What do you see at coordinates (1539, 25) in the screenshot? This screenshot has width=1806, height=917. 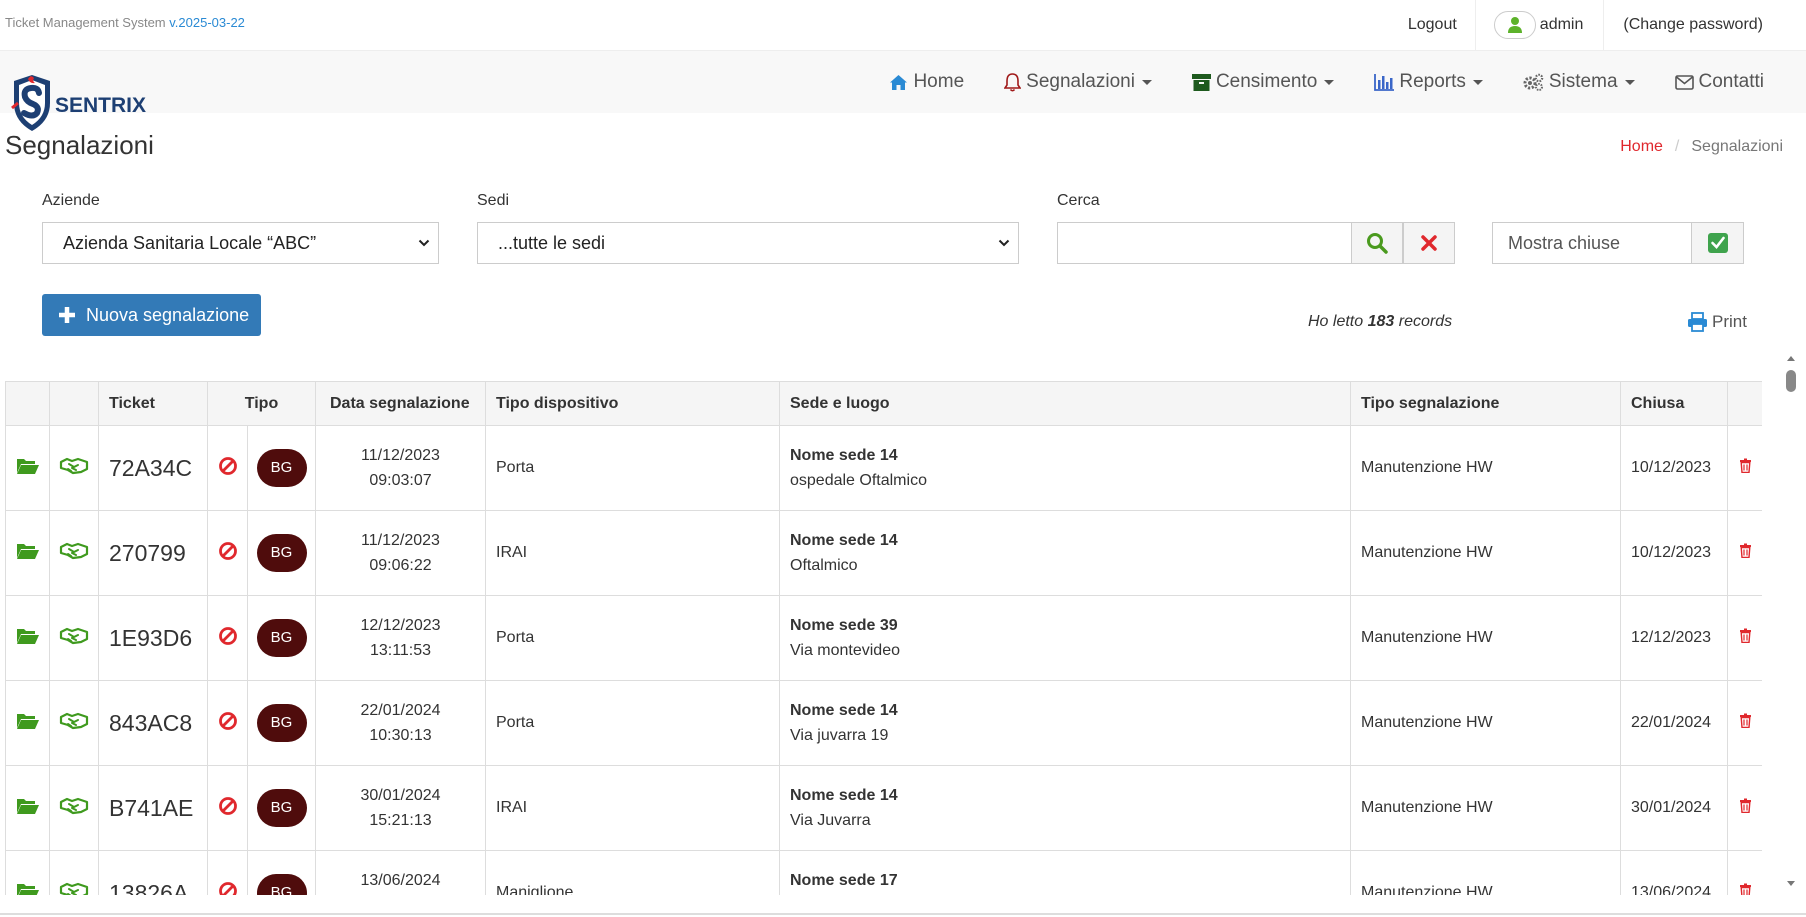 I see `user-menu: admin` at bounding box center [1539, 25].